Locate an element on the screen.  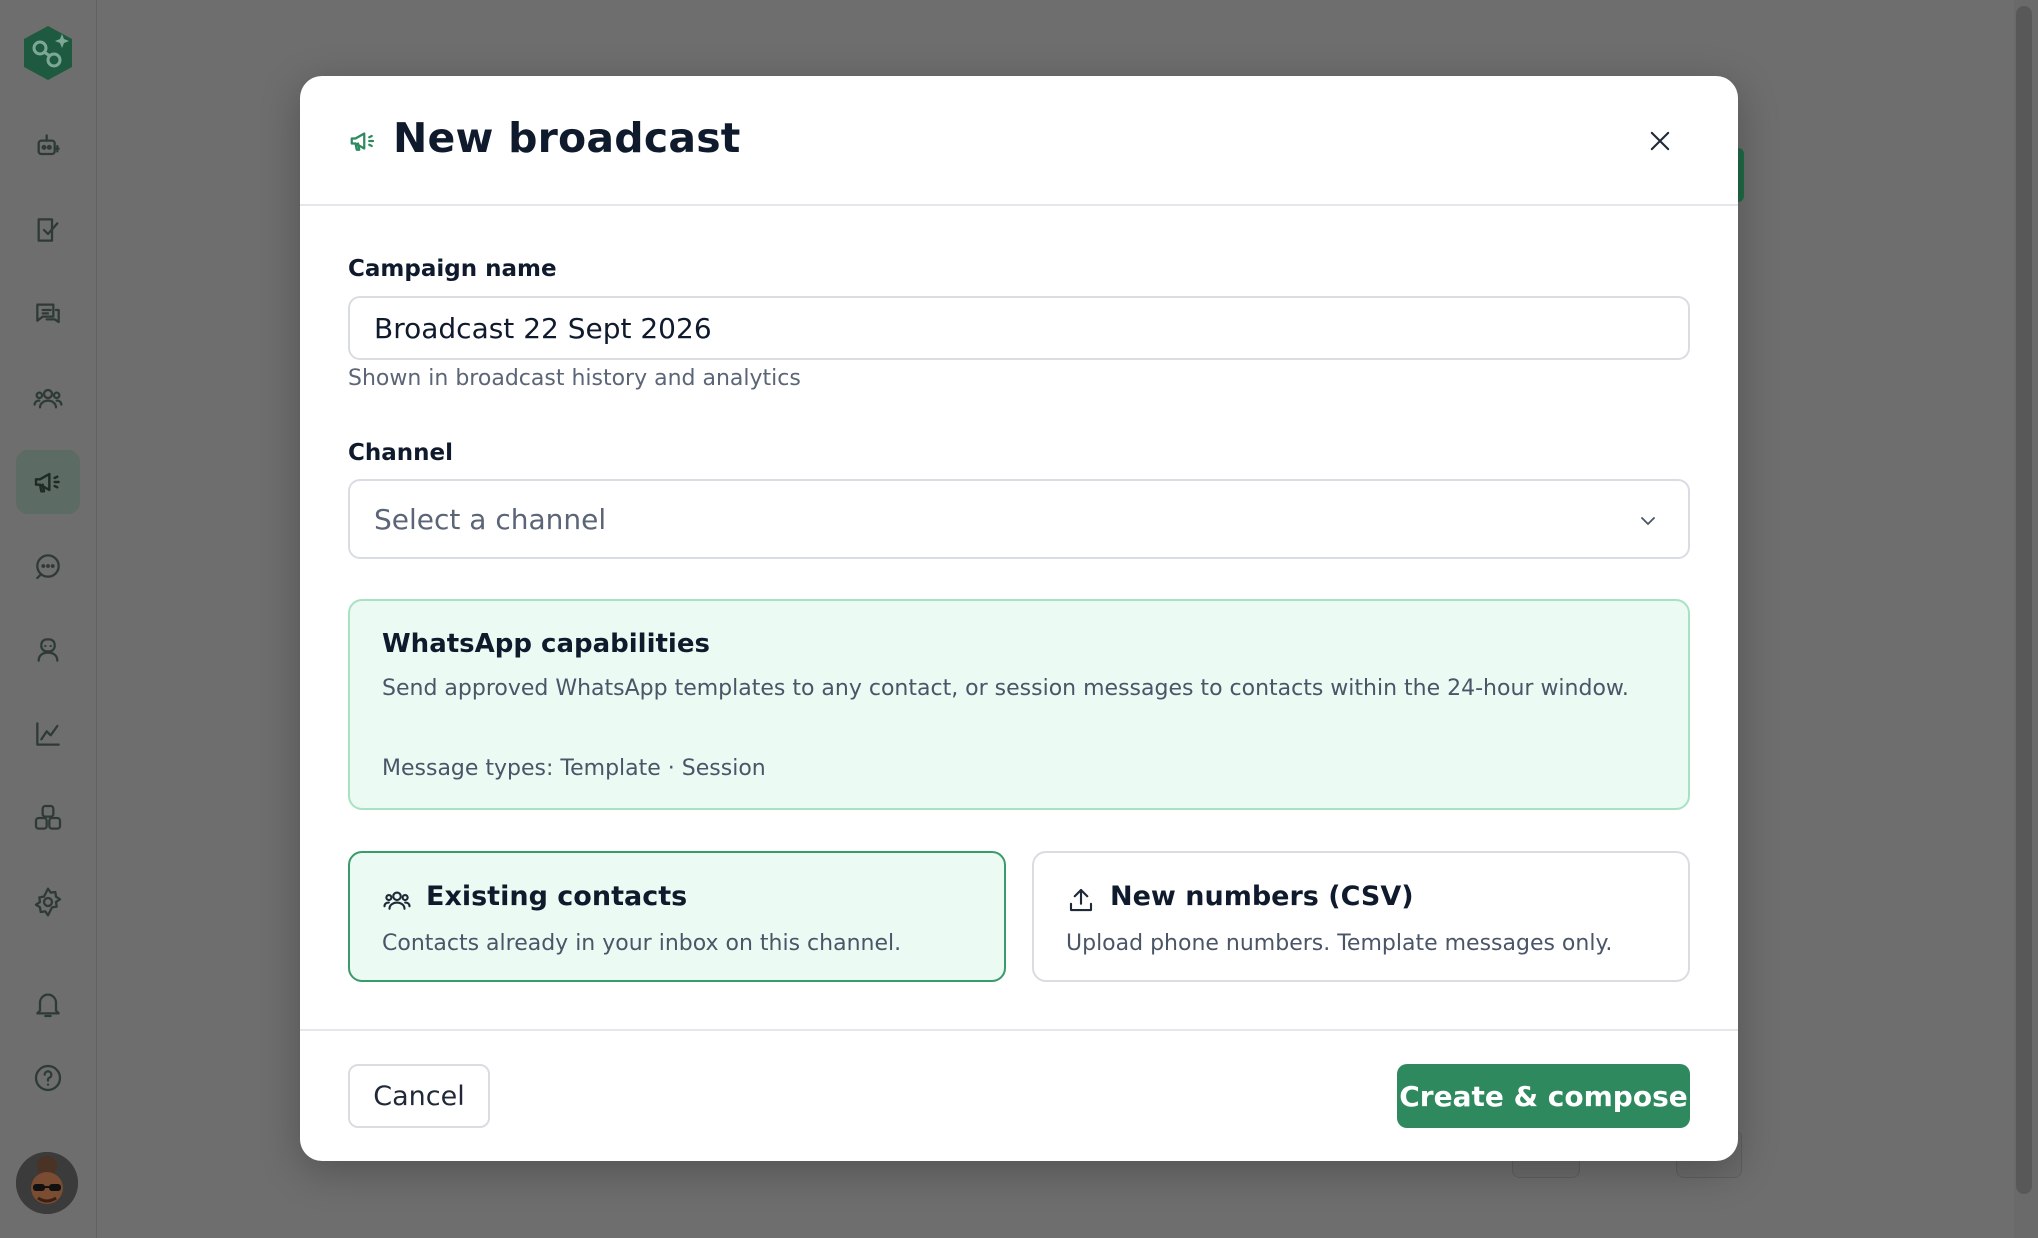
close-icon is located at coordinates (1660, 141).